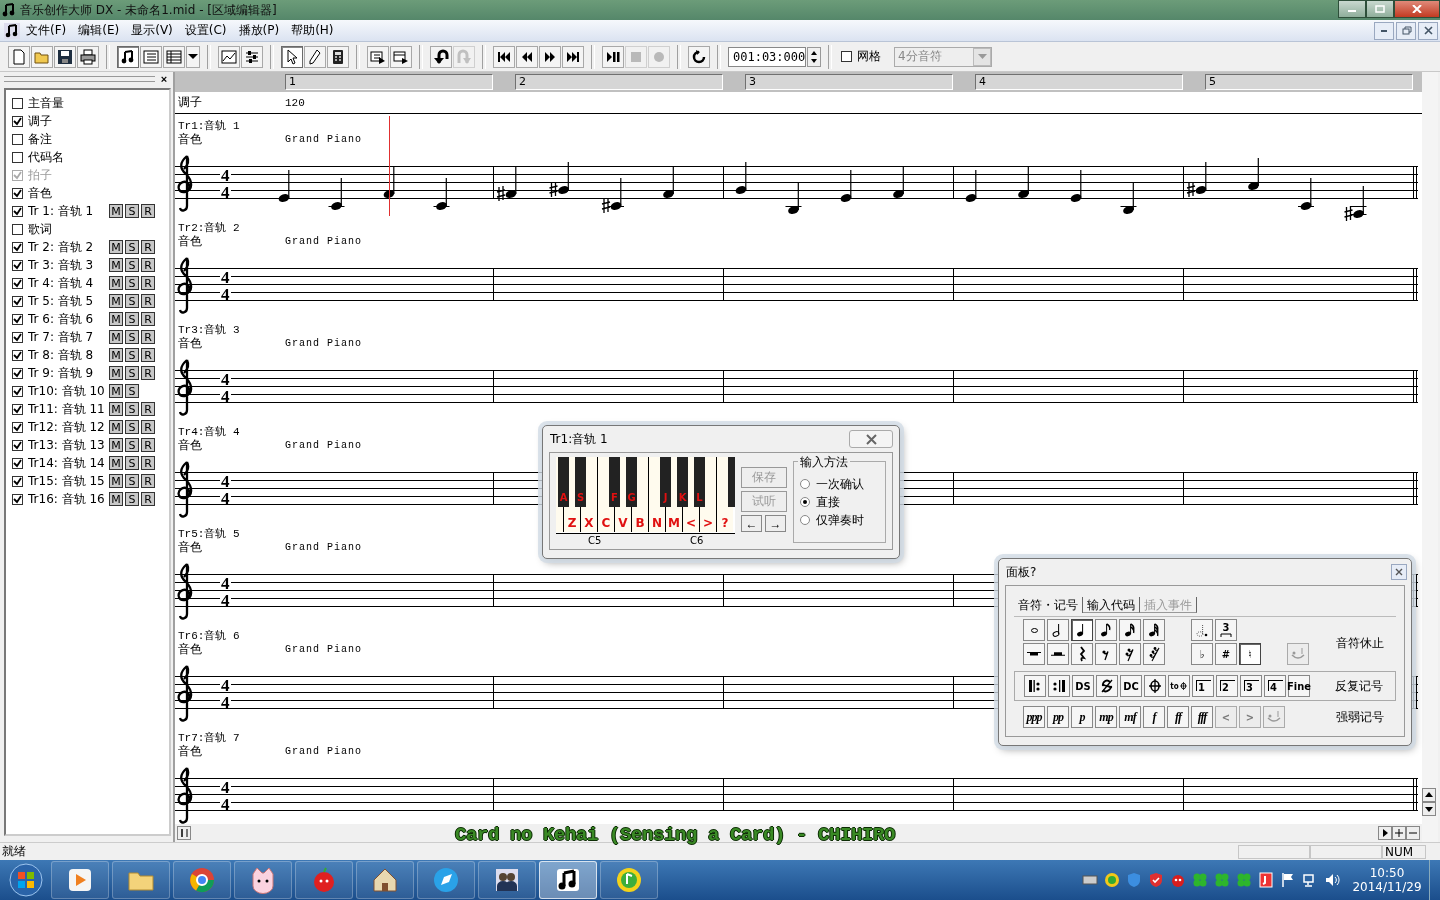 Image resolution: width=1440 pixels, height=900 pixels. Describe the element at coordinates (1178, 717) in the screenshot. I see `dynamics-button: ff` at that location.